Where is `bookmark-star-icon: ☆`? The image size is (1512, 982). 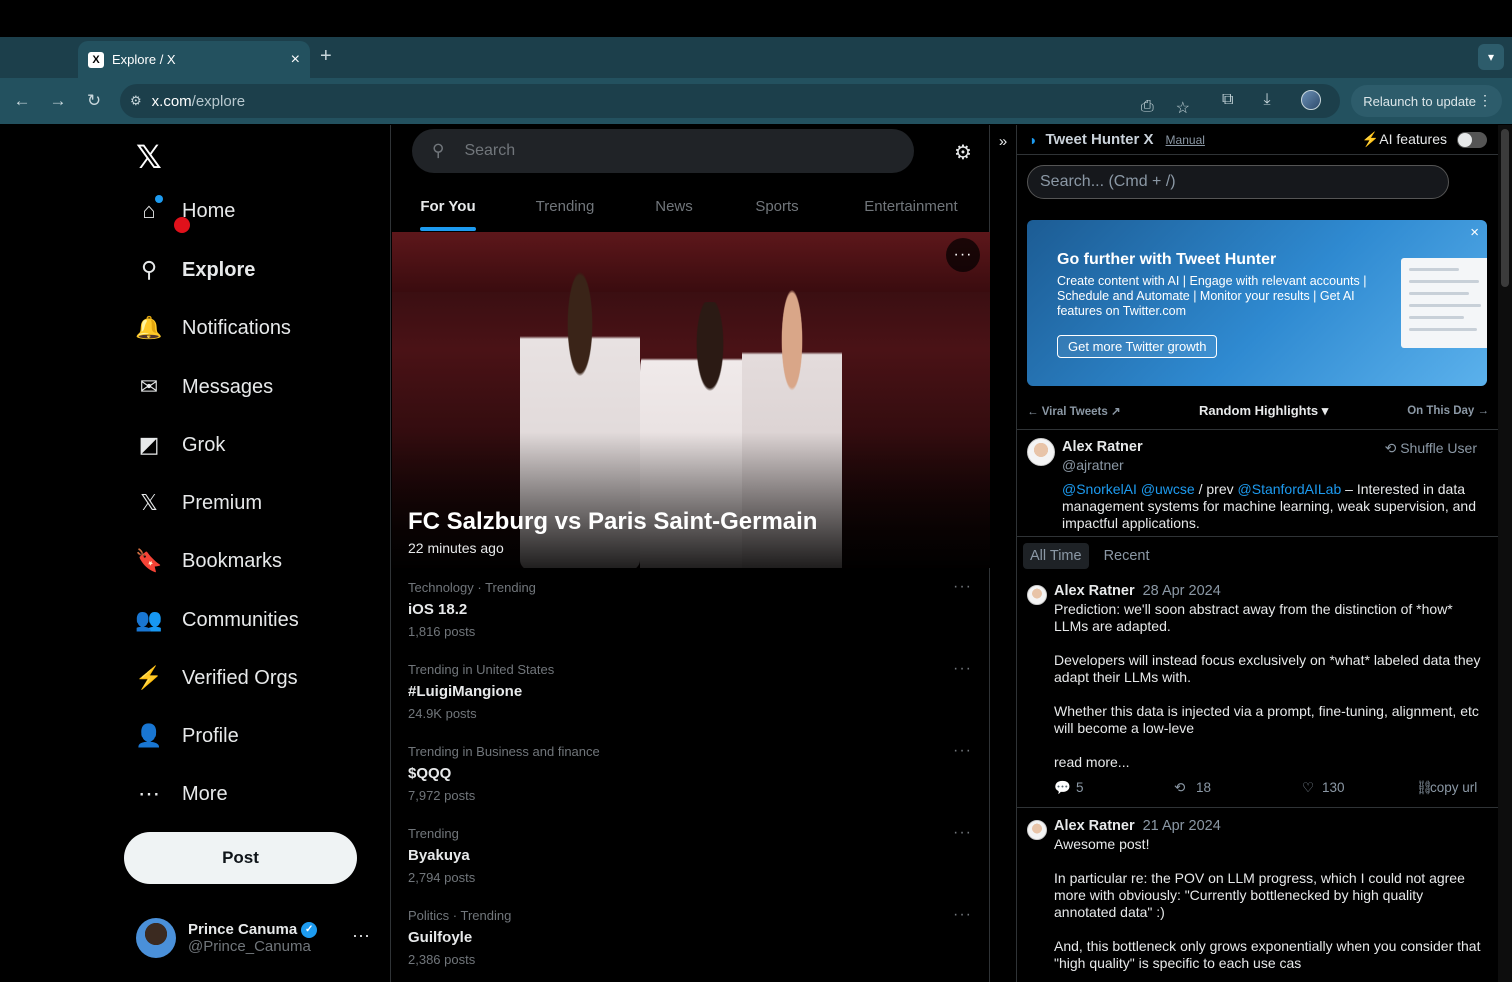
bookmark-star-icon: ☆ is located at coordinates (1183, 108).